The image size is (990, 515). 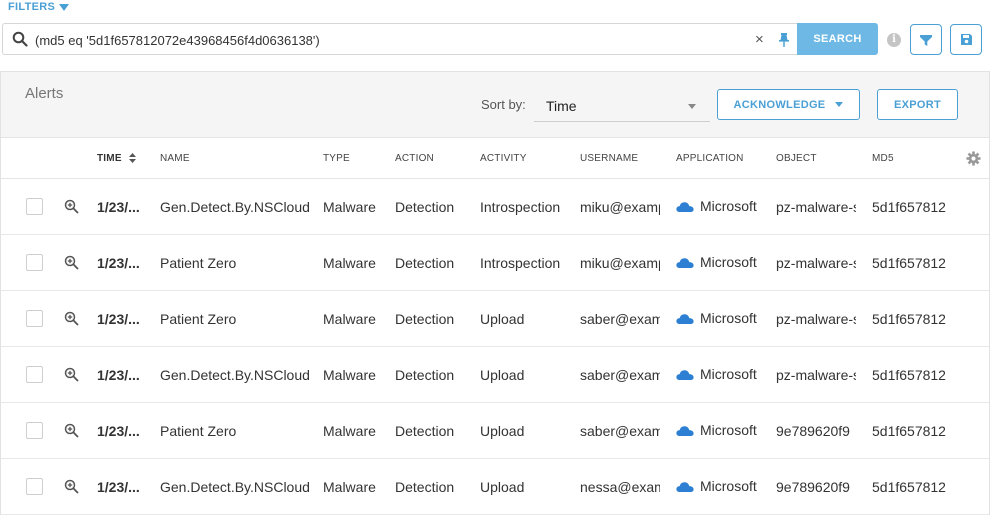 What do you see at coordinates (759, 39) in the screenshot?
I see `clear-icon: ×` at bounding box center [759, 39].